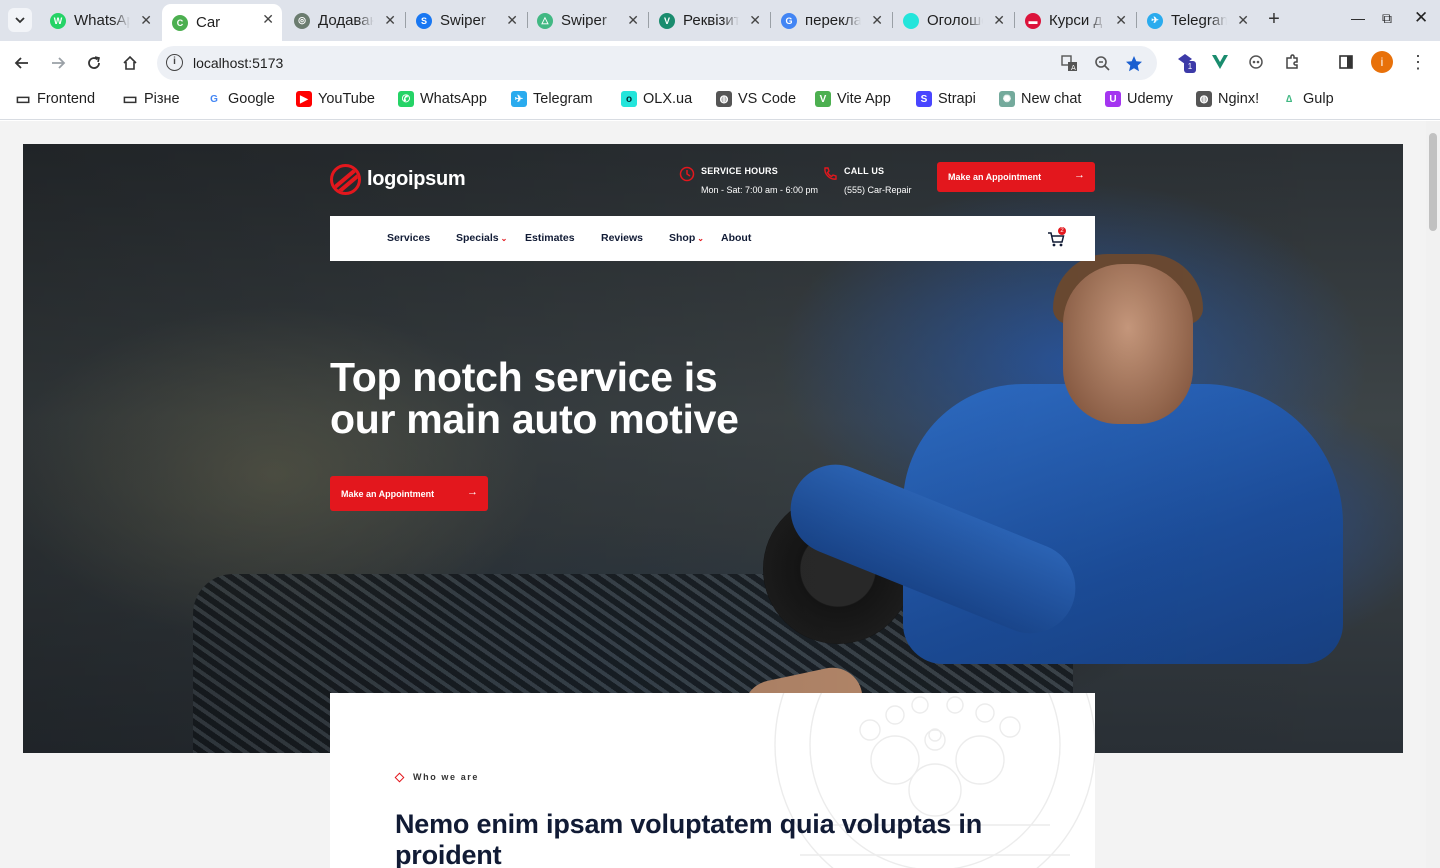 The image size is (1440, 868). Describe the element at coordinates (130, 63) in the screenshot. I see `home-button` at that location.